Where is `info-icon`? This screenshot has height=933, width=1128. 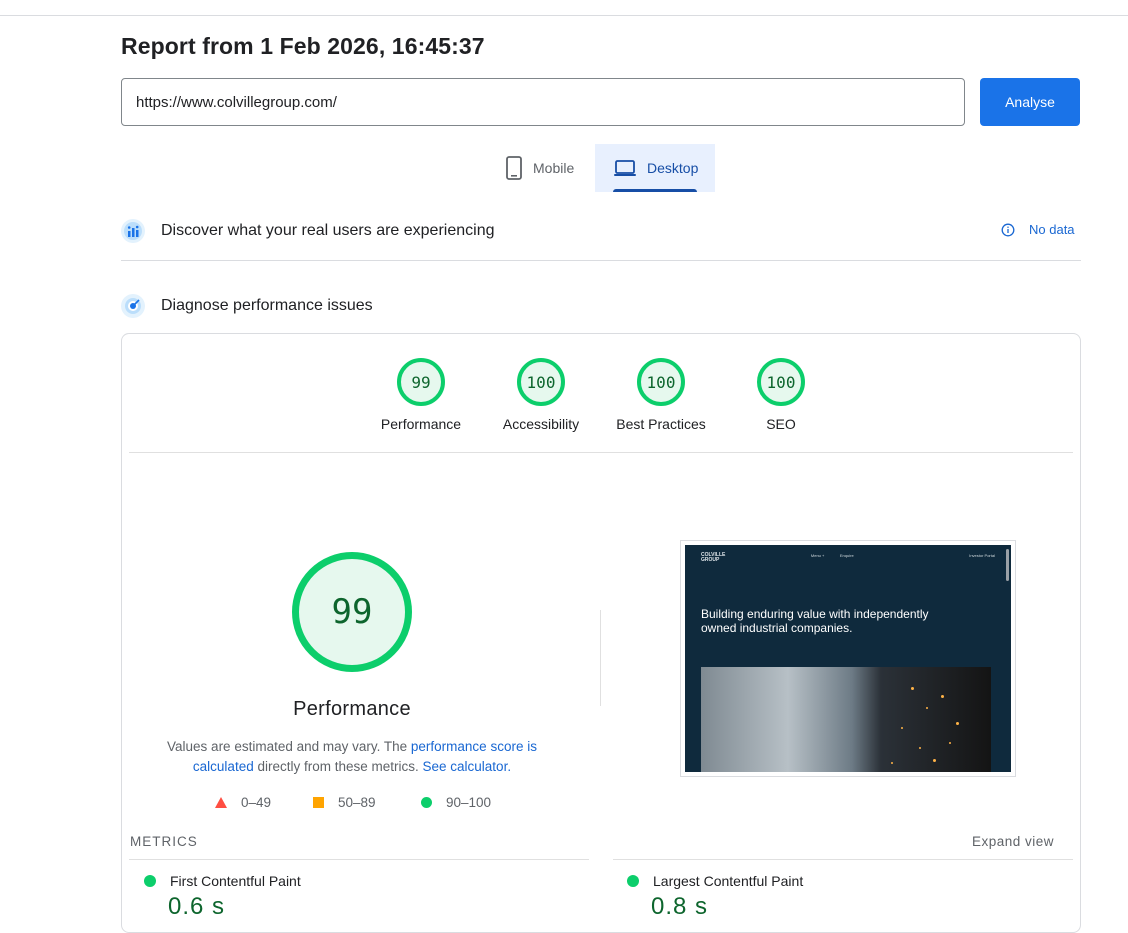 info-icon is located at coordinates (1008, 229).